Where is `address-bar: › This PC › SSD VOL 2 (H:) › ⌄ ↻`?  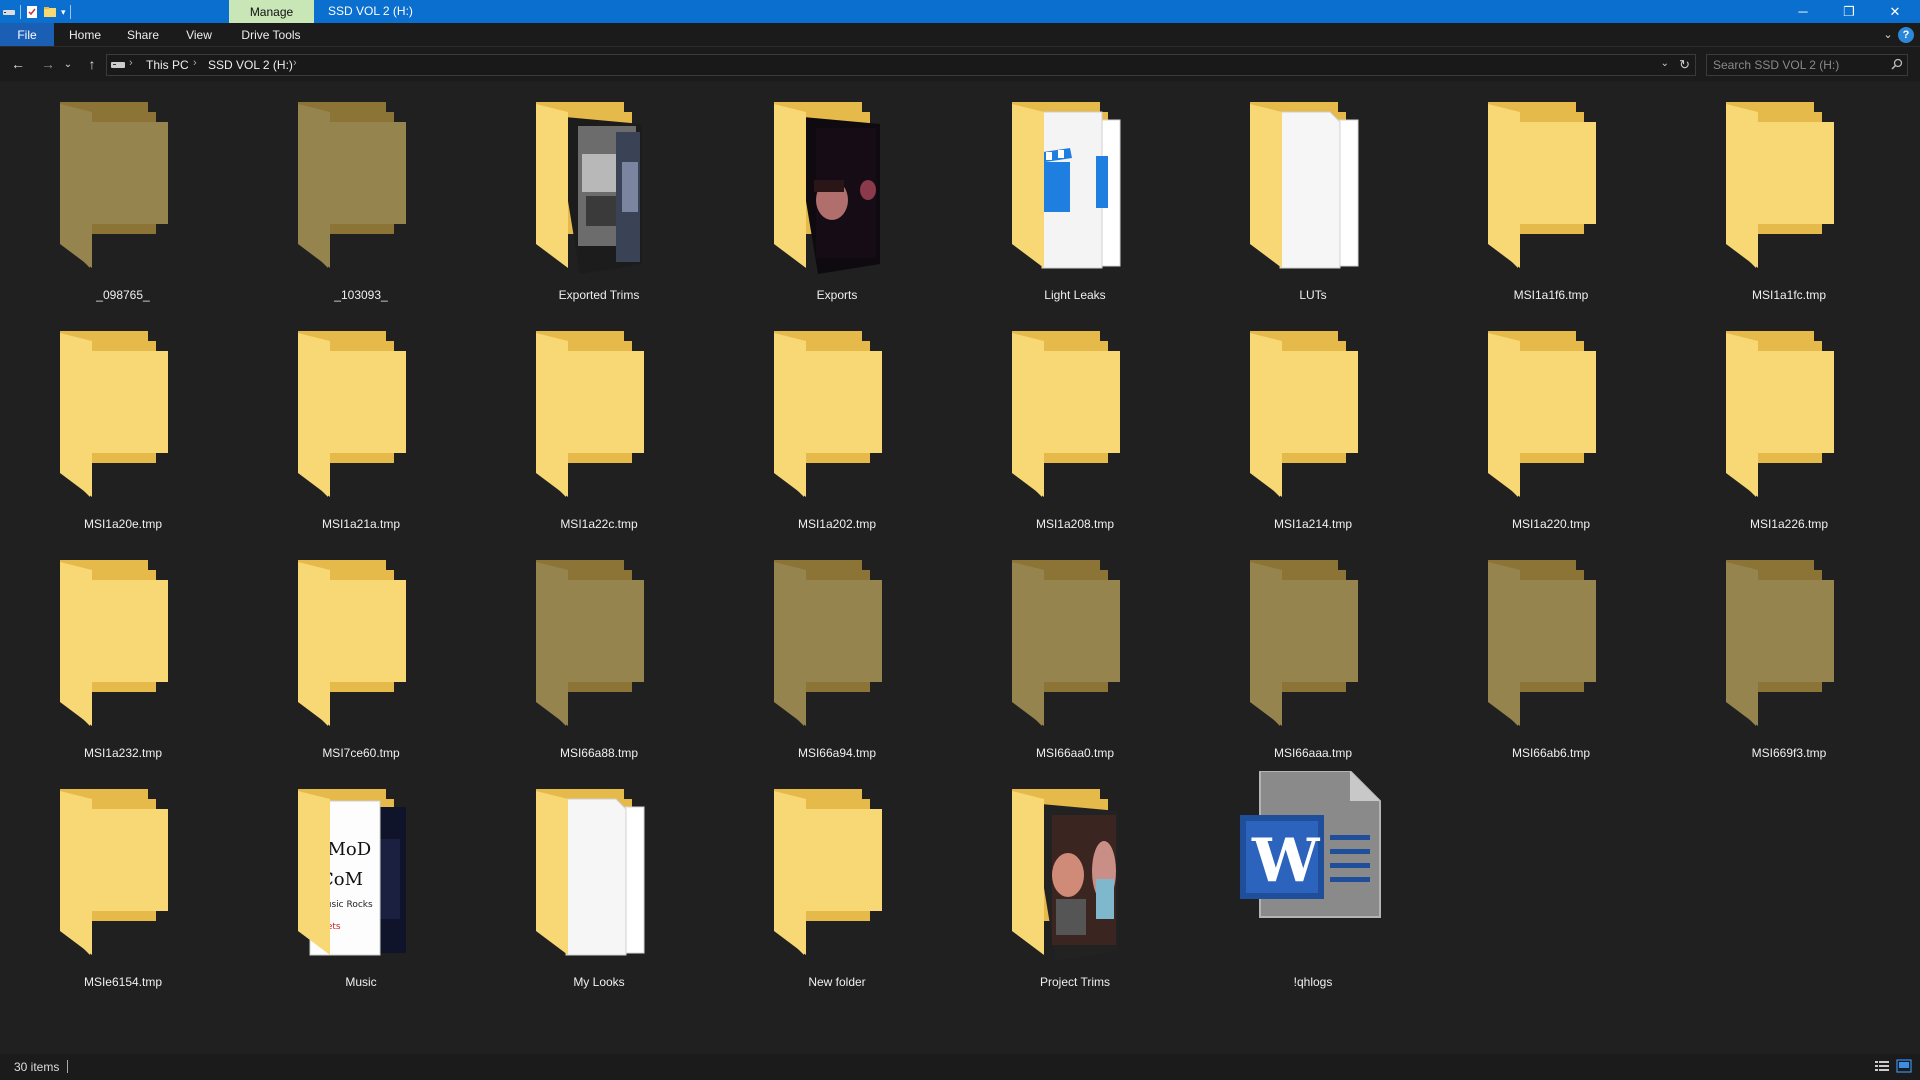 address-bar: › This PC › SSD VOL 2 (H:) › ⌄ ↻ is located at coordinates (901, 65).